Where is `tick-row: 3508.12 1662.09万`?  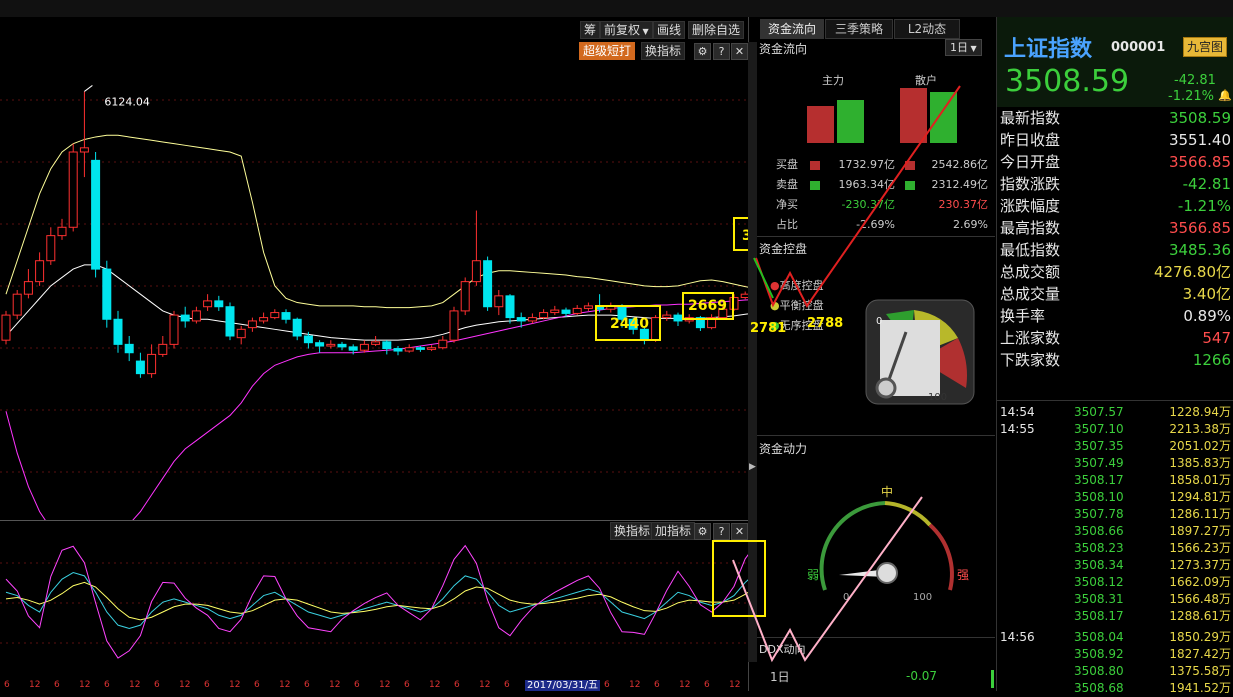
tick-row: 3508.12 1662.09万 is located at coordinates (1115, 582).